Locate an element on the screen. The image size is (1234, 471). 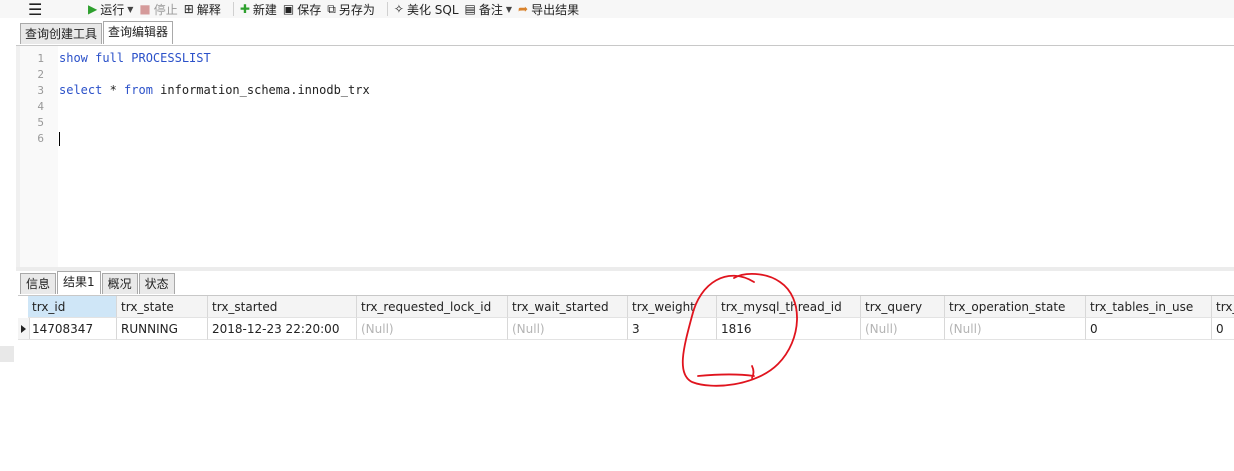
comment-label: 备注 is located at coordinates (490, 9).